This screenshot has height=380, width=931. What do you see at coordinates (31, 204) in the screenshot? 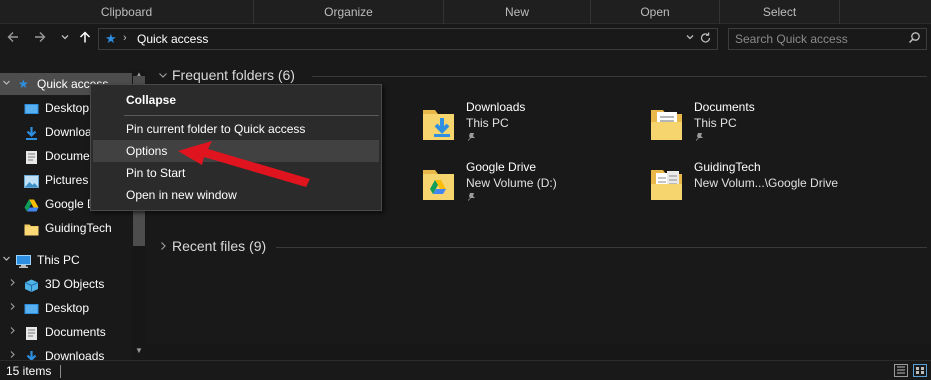
I see `google-drive-icon` at bounding box center [31, 204].